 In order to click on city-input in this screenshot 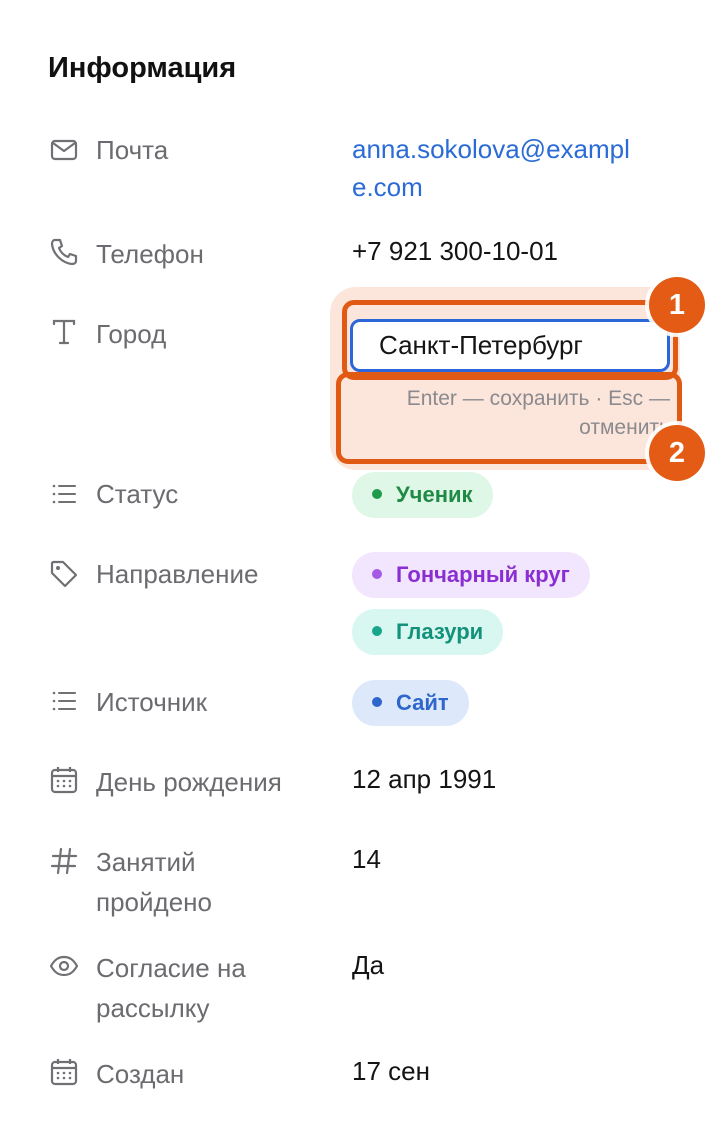, I will do `click(510, 345)`.